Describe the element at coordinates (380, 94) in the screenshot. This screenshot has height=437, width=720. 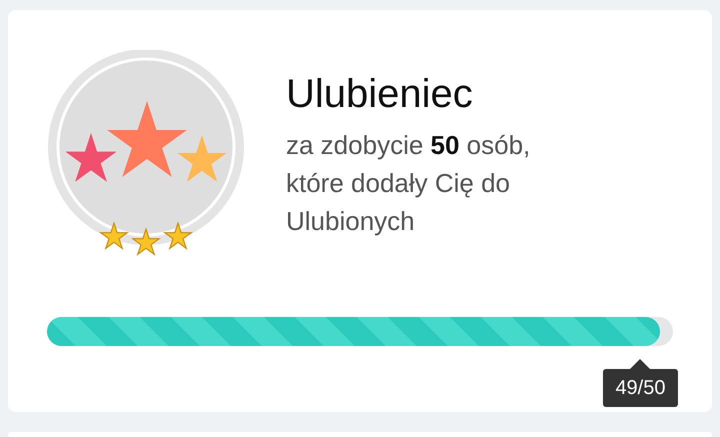
I see `achievement-title: Ulubieniec` at that location.